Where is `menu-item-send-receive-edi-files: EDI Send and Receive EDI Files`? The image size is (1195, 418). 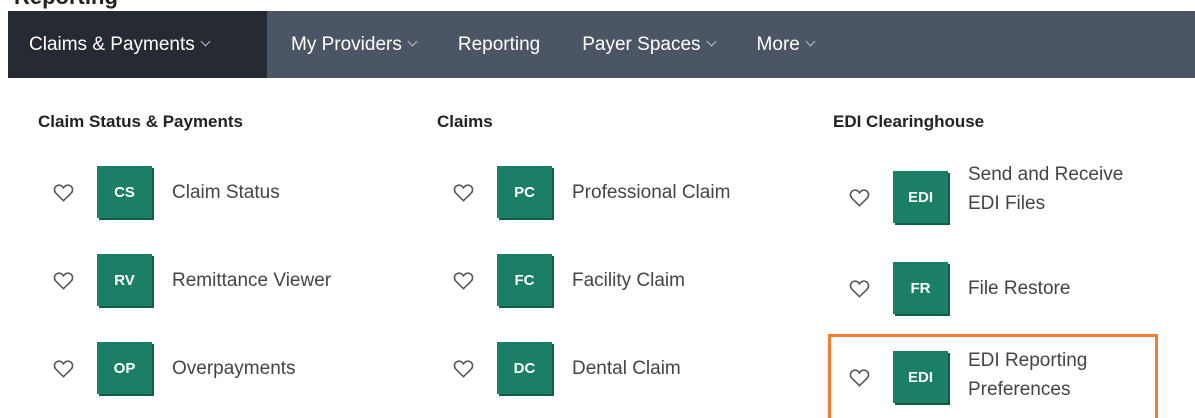 menu-item-send-receive-edi-files: EDI Send and Receive EDI Files is located at coordinates (985, 195).